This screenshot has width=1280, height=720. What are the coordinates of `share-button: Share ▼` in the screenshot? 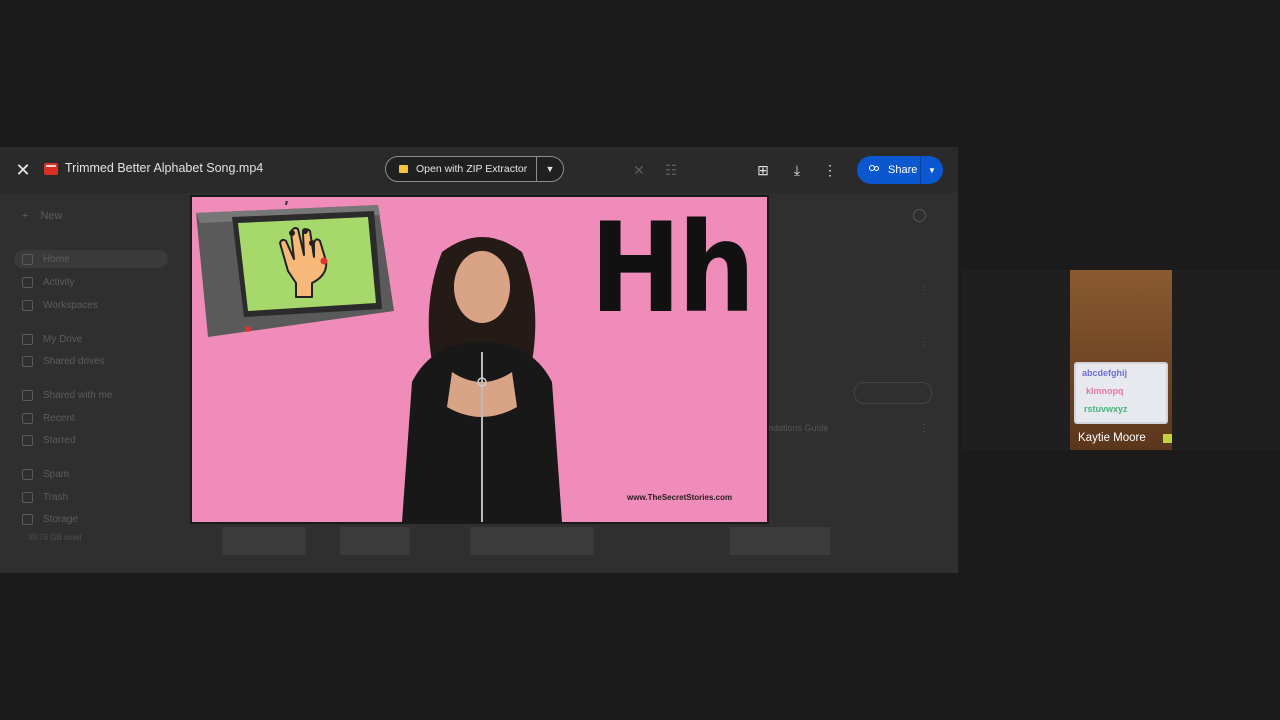 It's located at (900, 170).